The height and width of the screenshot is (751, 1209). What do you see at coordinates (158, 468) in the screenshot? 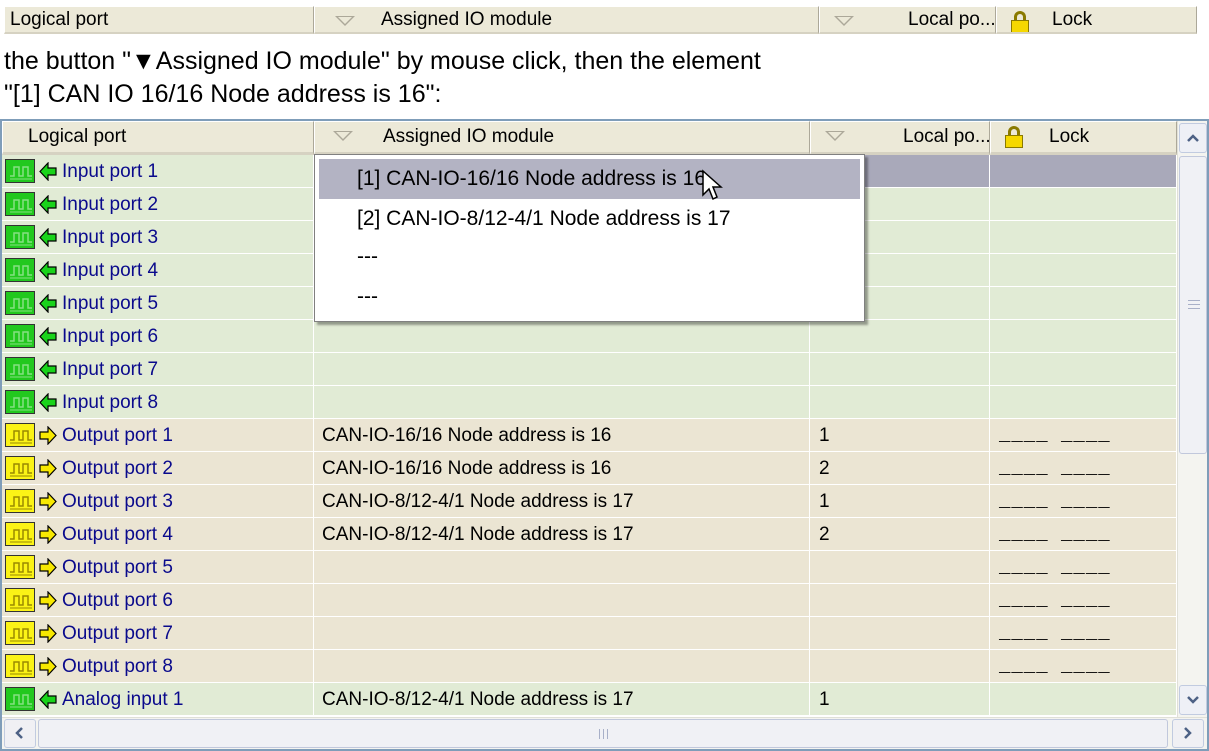
I see `logical-port-cell: Output port 2` at bounding box center [158, 468].